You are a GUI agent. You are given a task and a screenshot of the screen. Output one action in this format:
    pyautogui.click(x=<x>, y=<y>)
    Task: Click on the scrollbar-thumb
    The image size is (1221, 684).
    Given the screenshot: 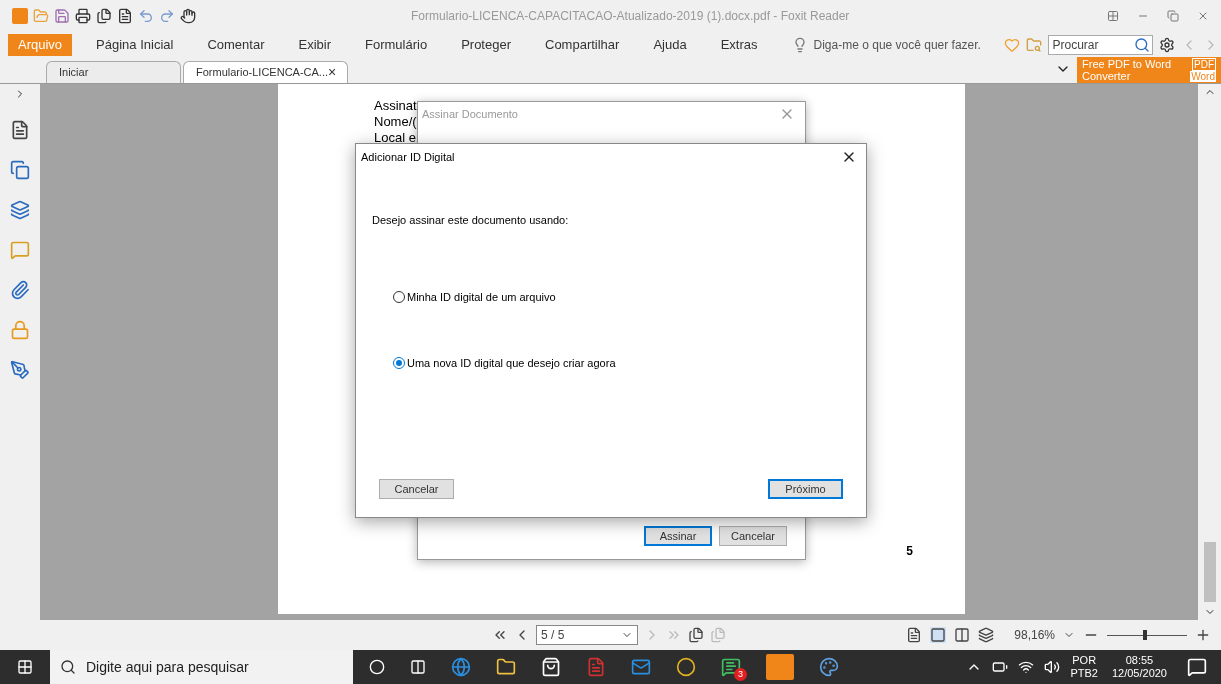 What is the action you would take?
    pyautogui.click(x=1209, y=572)
    